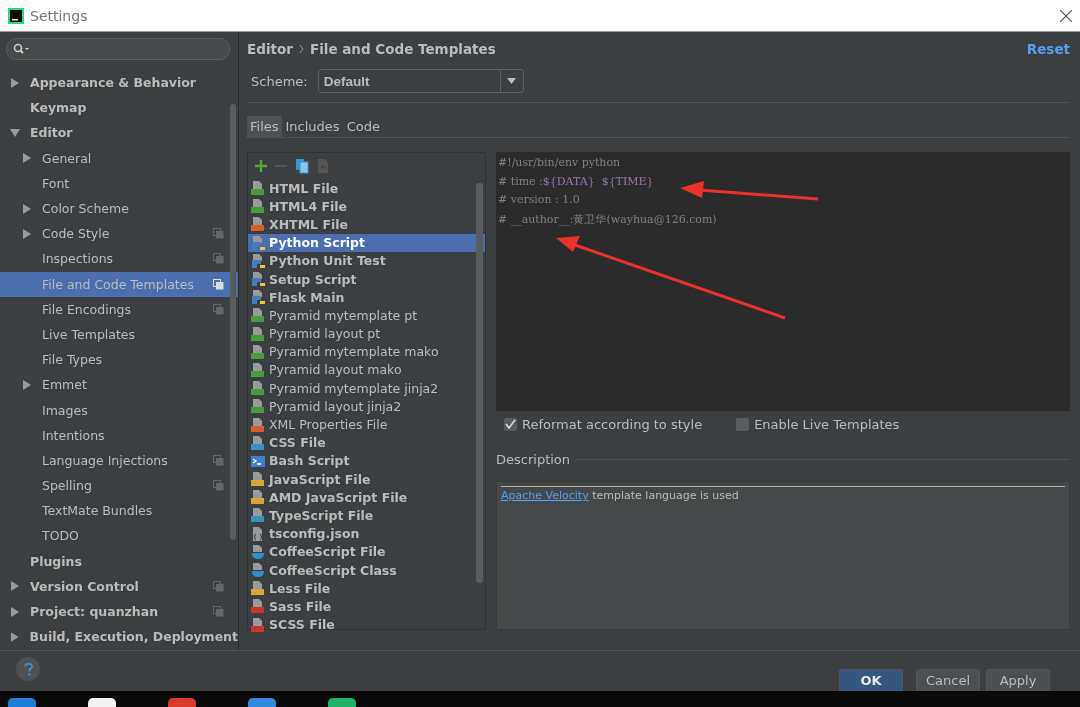 This screenshot has height=707, width=1080. Describe the element at coordinates (366, 460) in the screenshot. I see `template-list-item: Bash Script` at that location.